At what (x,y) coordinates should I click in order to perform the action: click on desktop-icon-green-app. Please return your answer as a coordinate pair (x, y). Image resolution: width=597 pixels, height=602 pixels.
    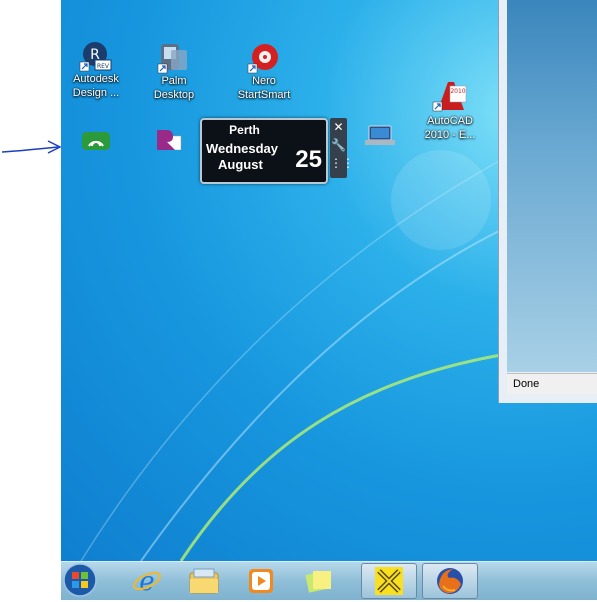
    Looking at the image, I should click on (96, 141).